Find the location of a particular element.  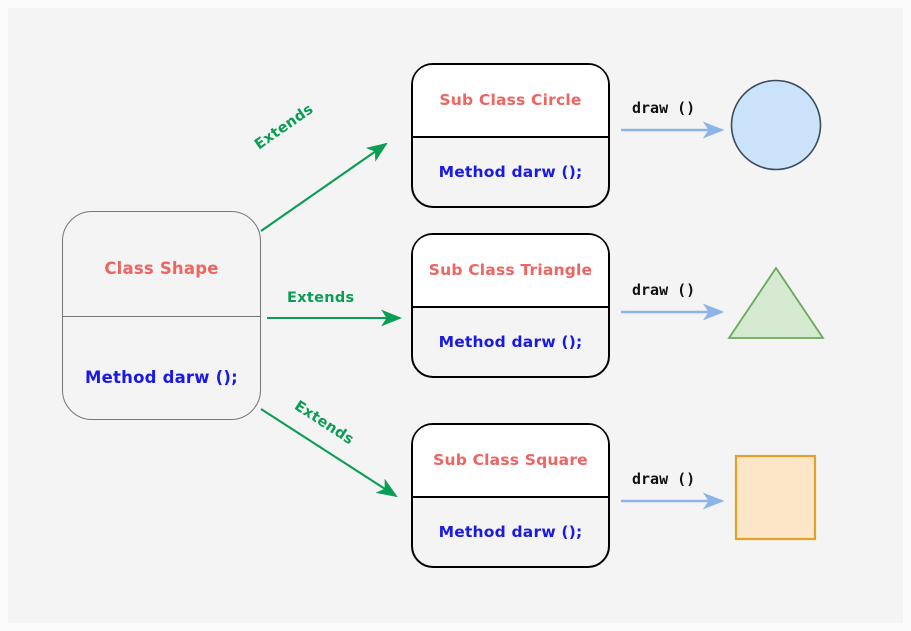

class-method-sub-class-circle: Method darw (); is located at coordinates (510, 171).